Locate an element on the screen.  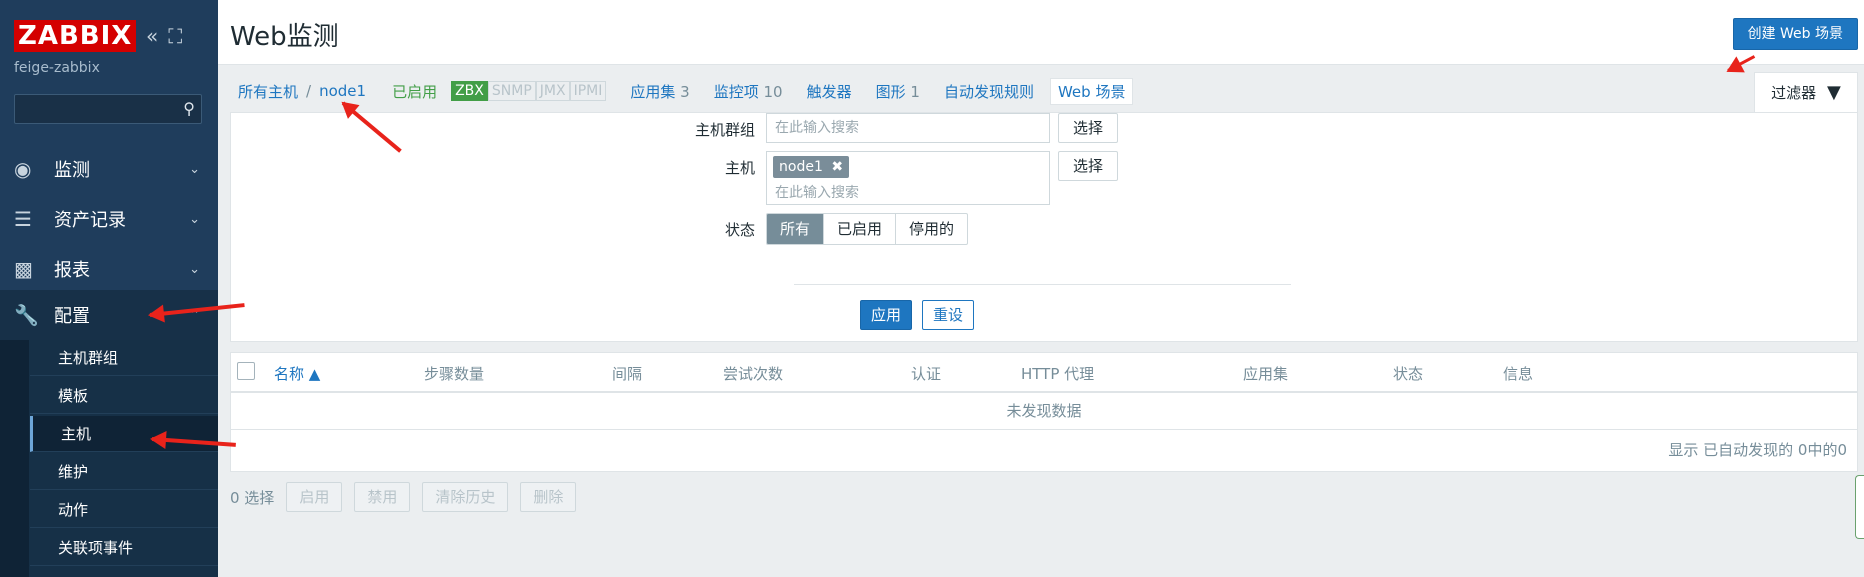
server-name: feige-zabbix is located at coordinates (57, 68).